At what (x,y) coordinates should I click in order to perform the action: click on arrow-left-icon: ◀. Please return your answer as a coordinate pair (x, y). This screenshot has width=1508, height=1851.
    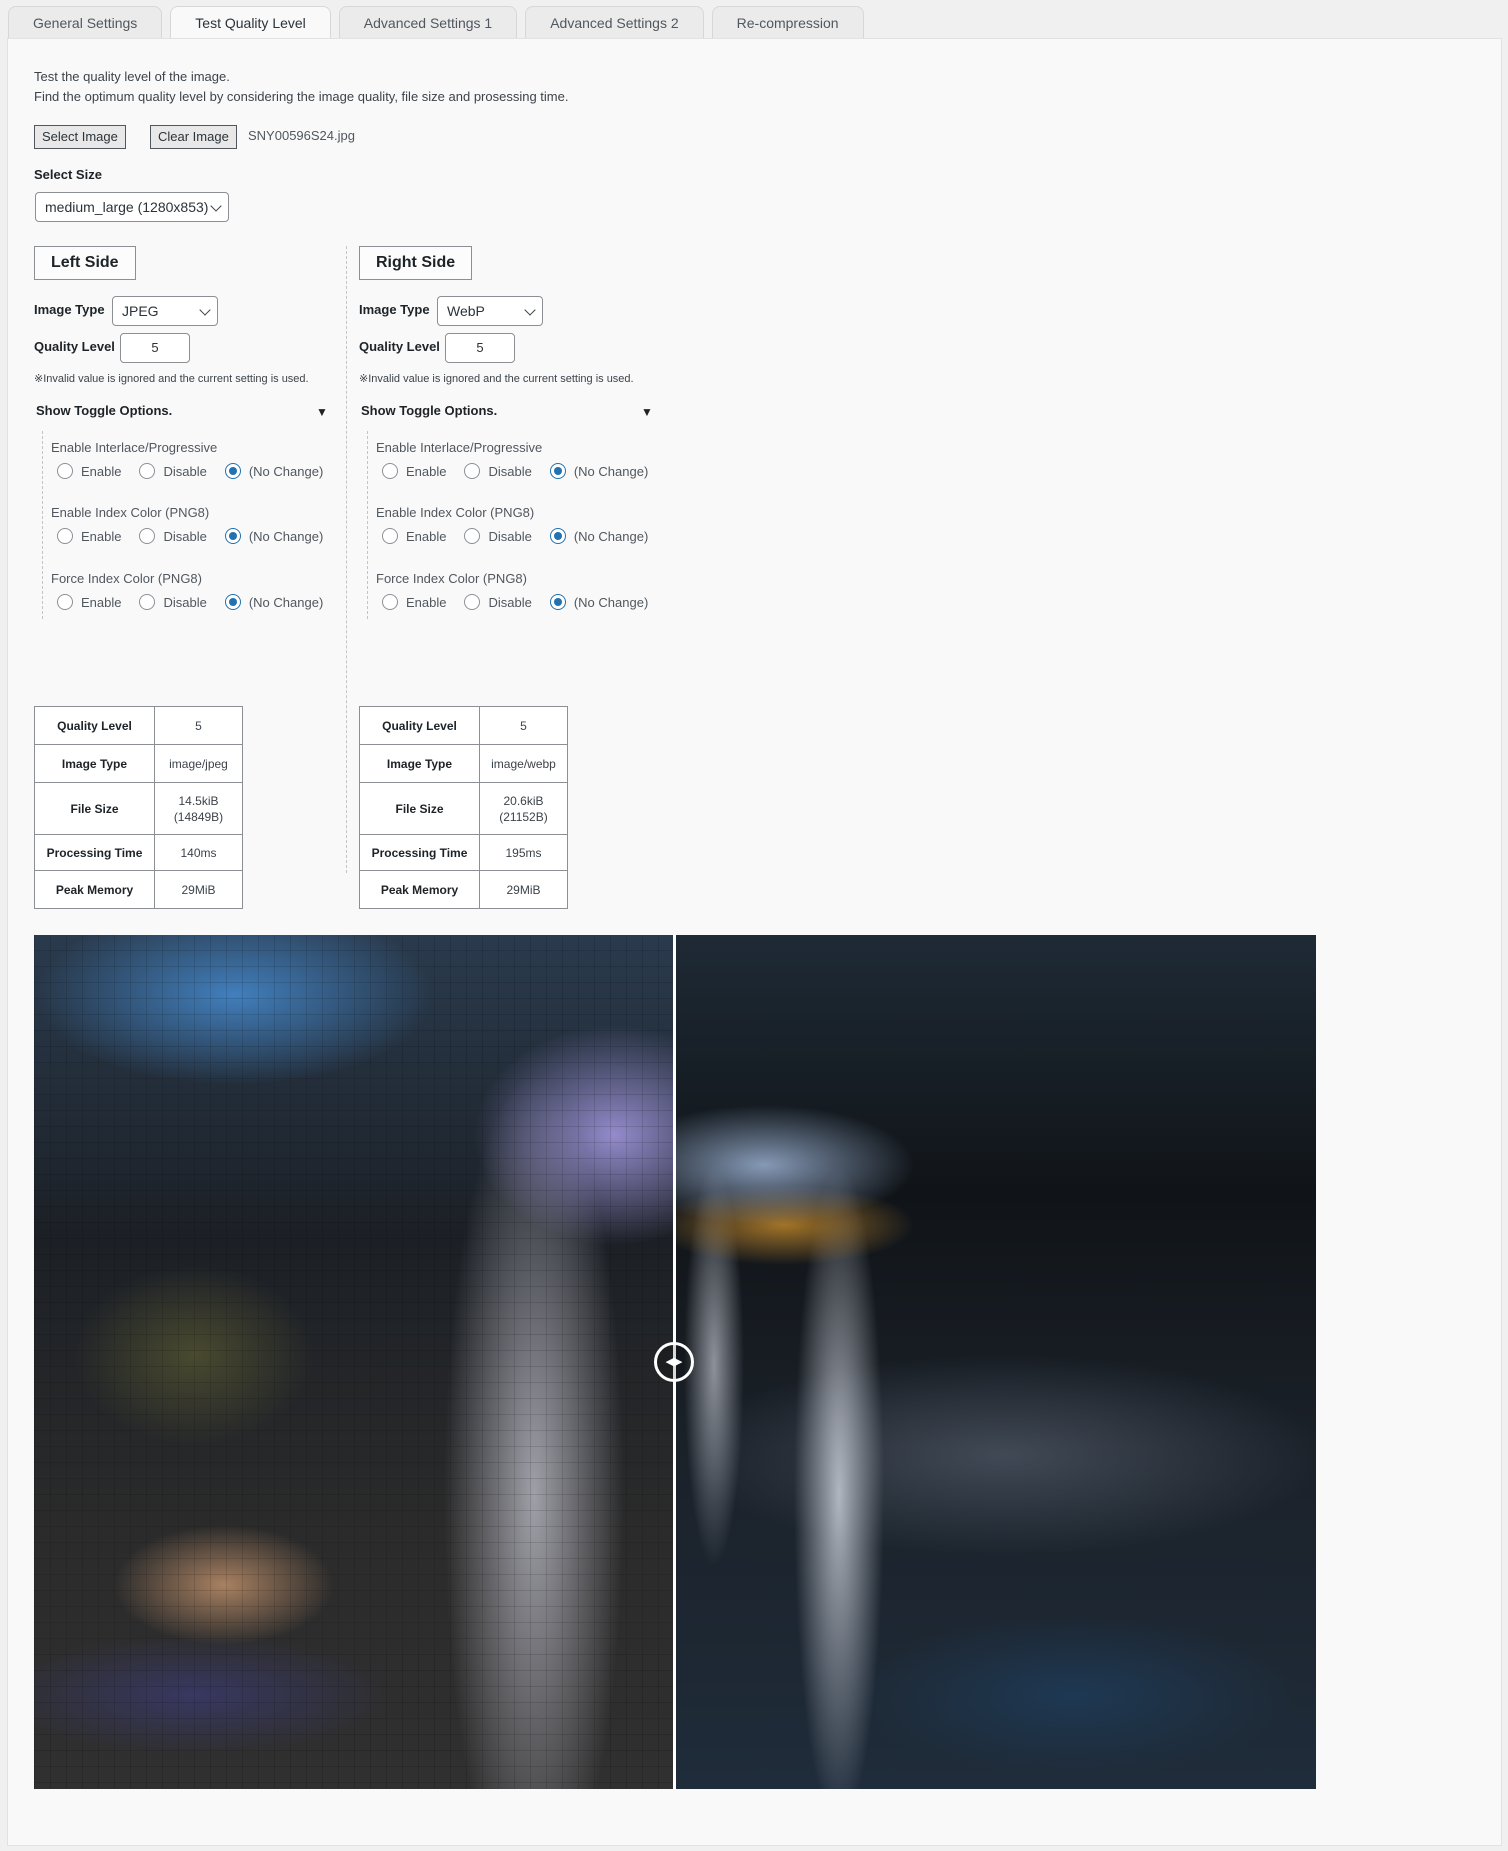
    Looking at the image, I should click on (669, 1361).